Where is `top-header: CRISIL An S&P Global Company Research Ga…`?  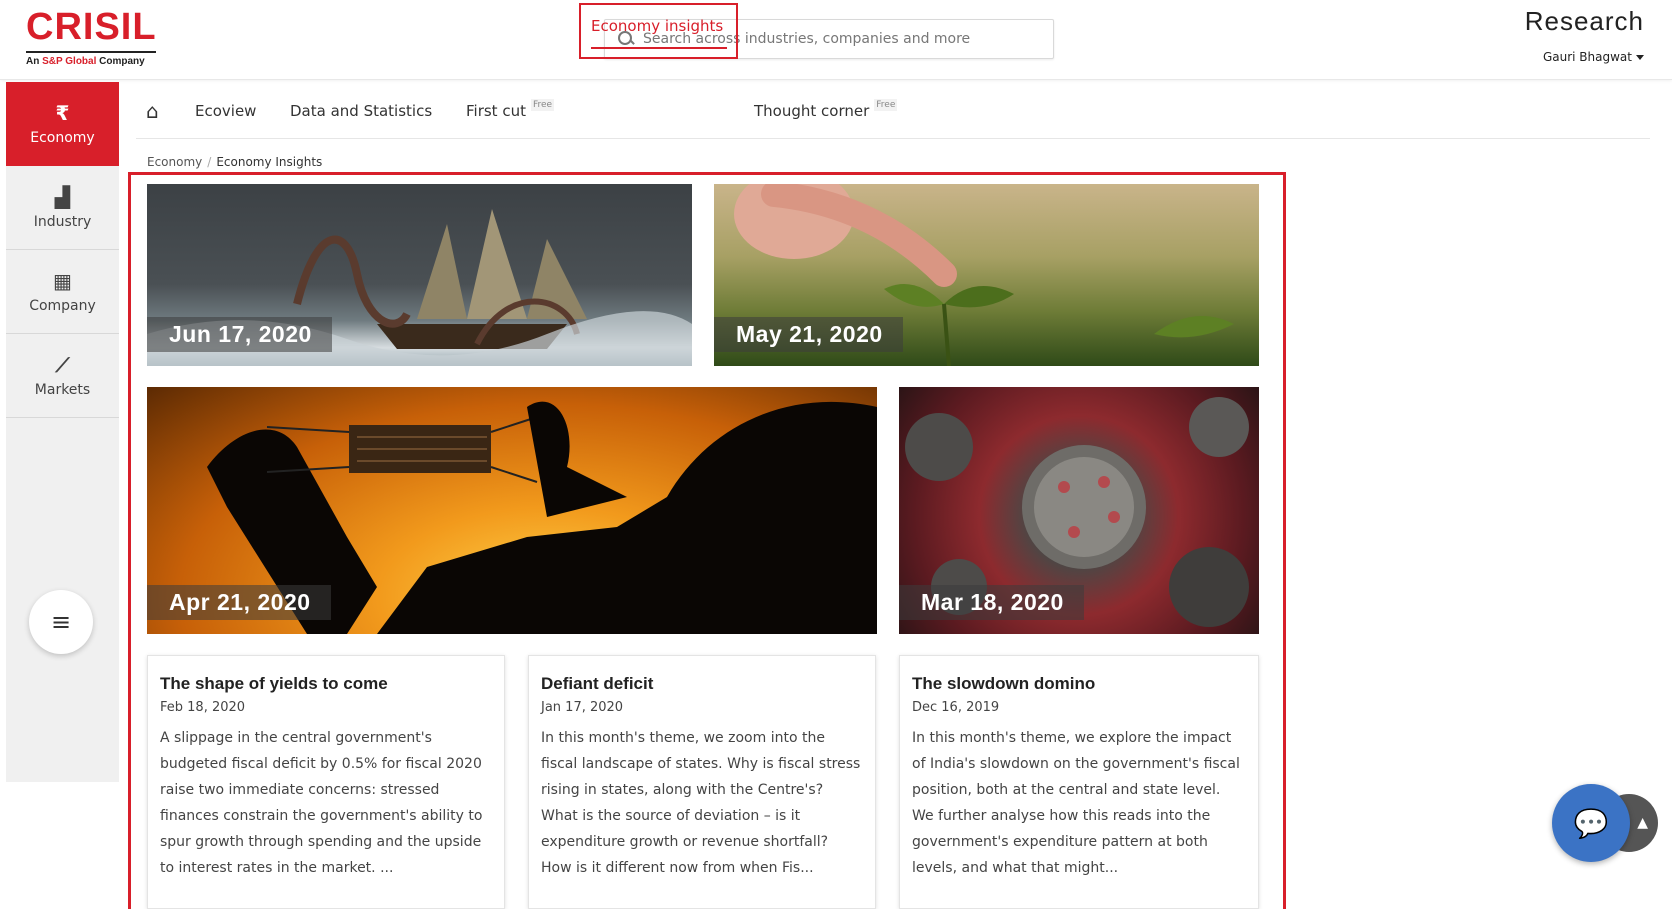 top-header: CRISIL An S&P Global Company Research Ga… is located at coordinates (836, 40).